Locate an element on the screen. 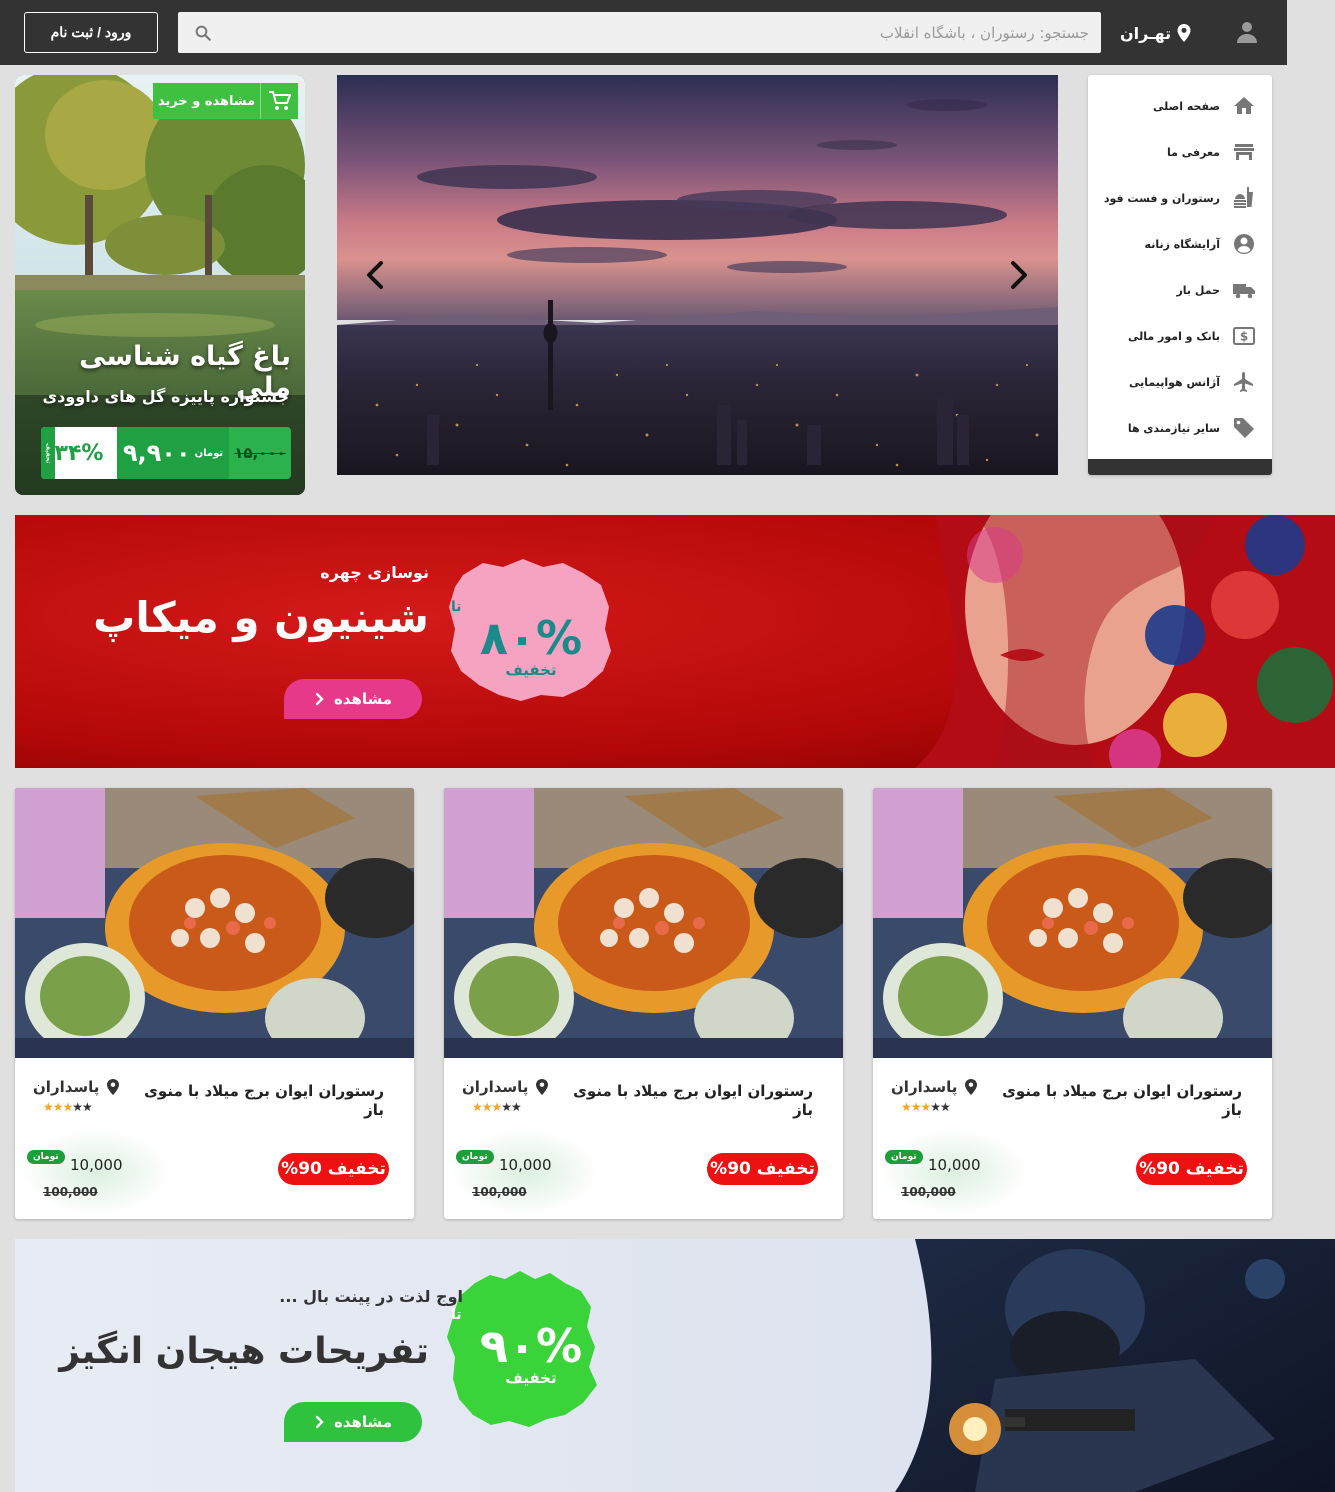  banner-makeup-badge: تا ۸۰% تخفیف is located at coordinates (531, 639).